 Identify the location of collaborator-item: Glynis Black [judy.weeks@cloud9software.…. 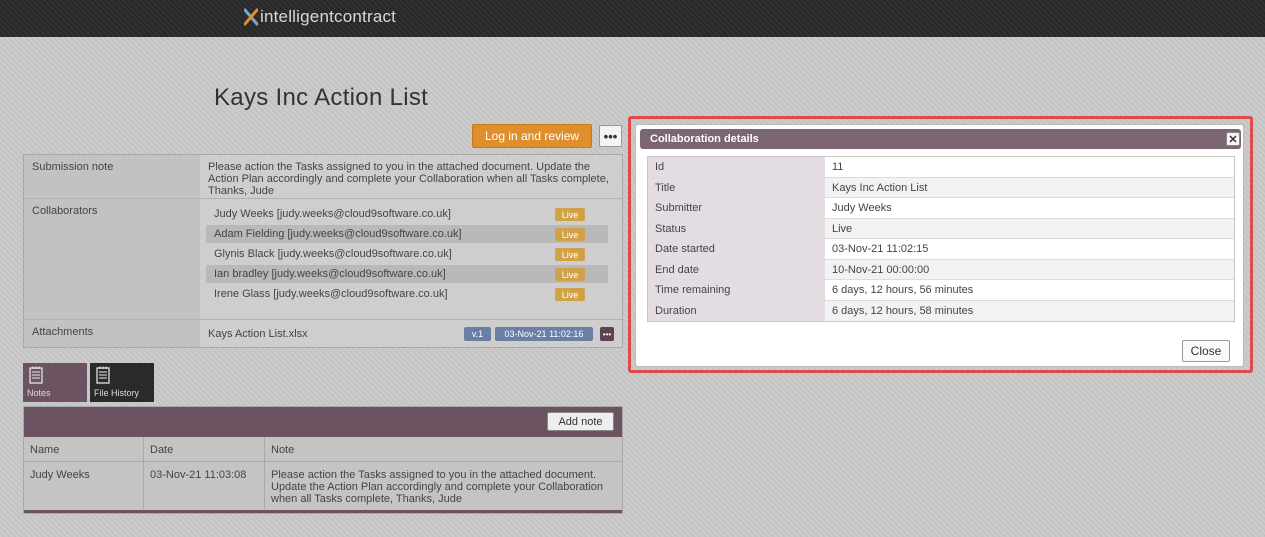
(407, 254).